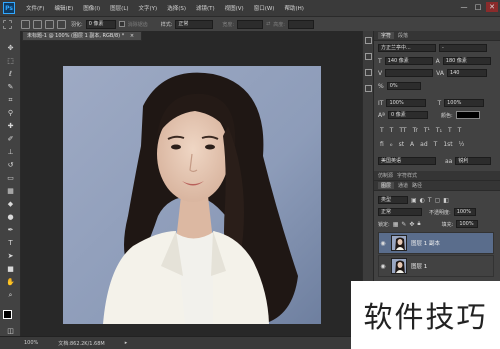 Image resolution: width=500 pixels, height=349 pixels. Describe the element at coordinates (10, 74) in the screenshot. I see `lasso-tool-icon: ℓ` at that location.